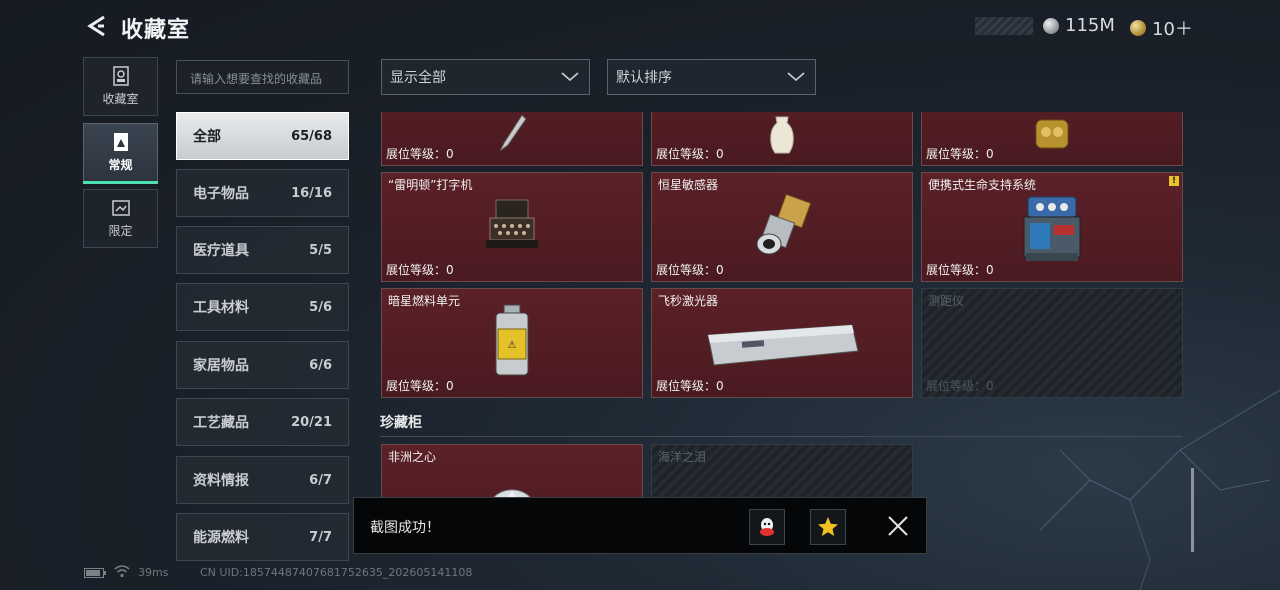 Image resolution: width=1280 pixels, height=590 pixels. What do you see at coordinates (898, 526) in the screenshot?
I see `close-icon` at bounding box center [898, 526].